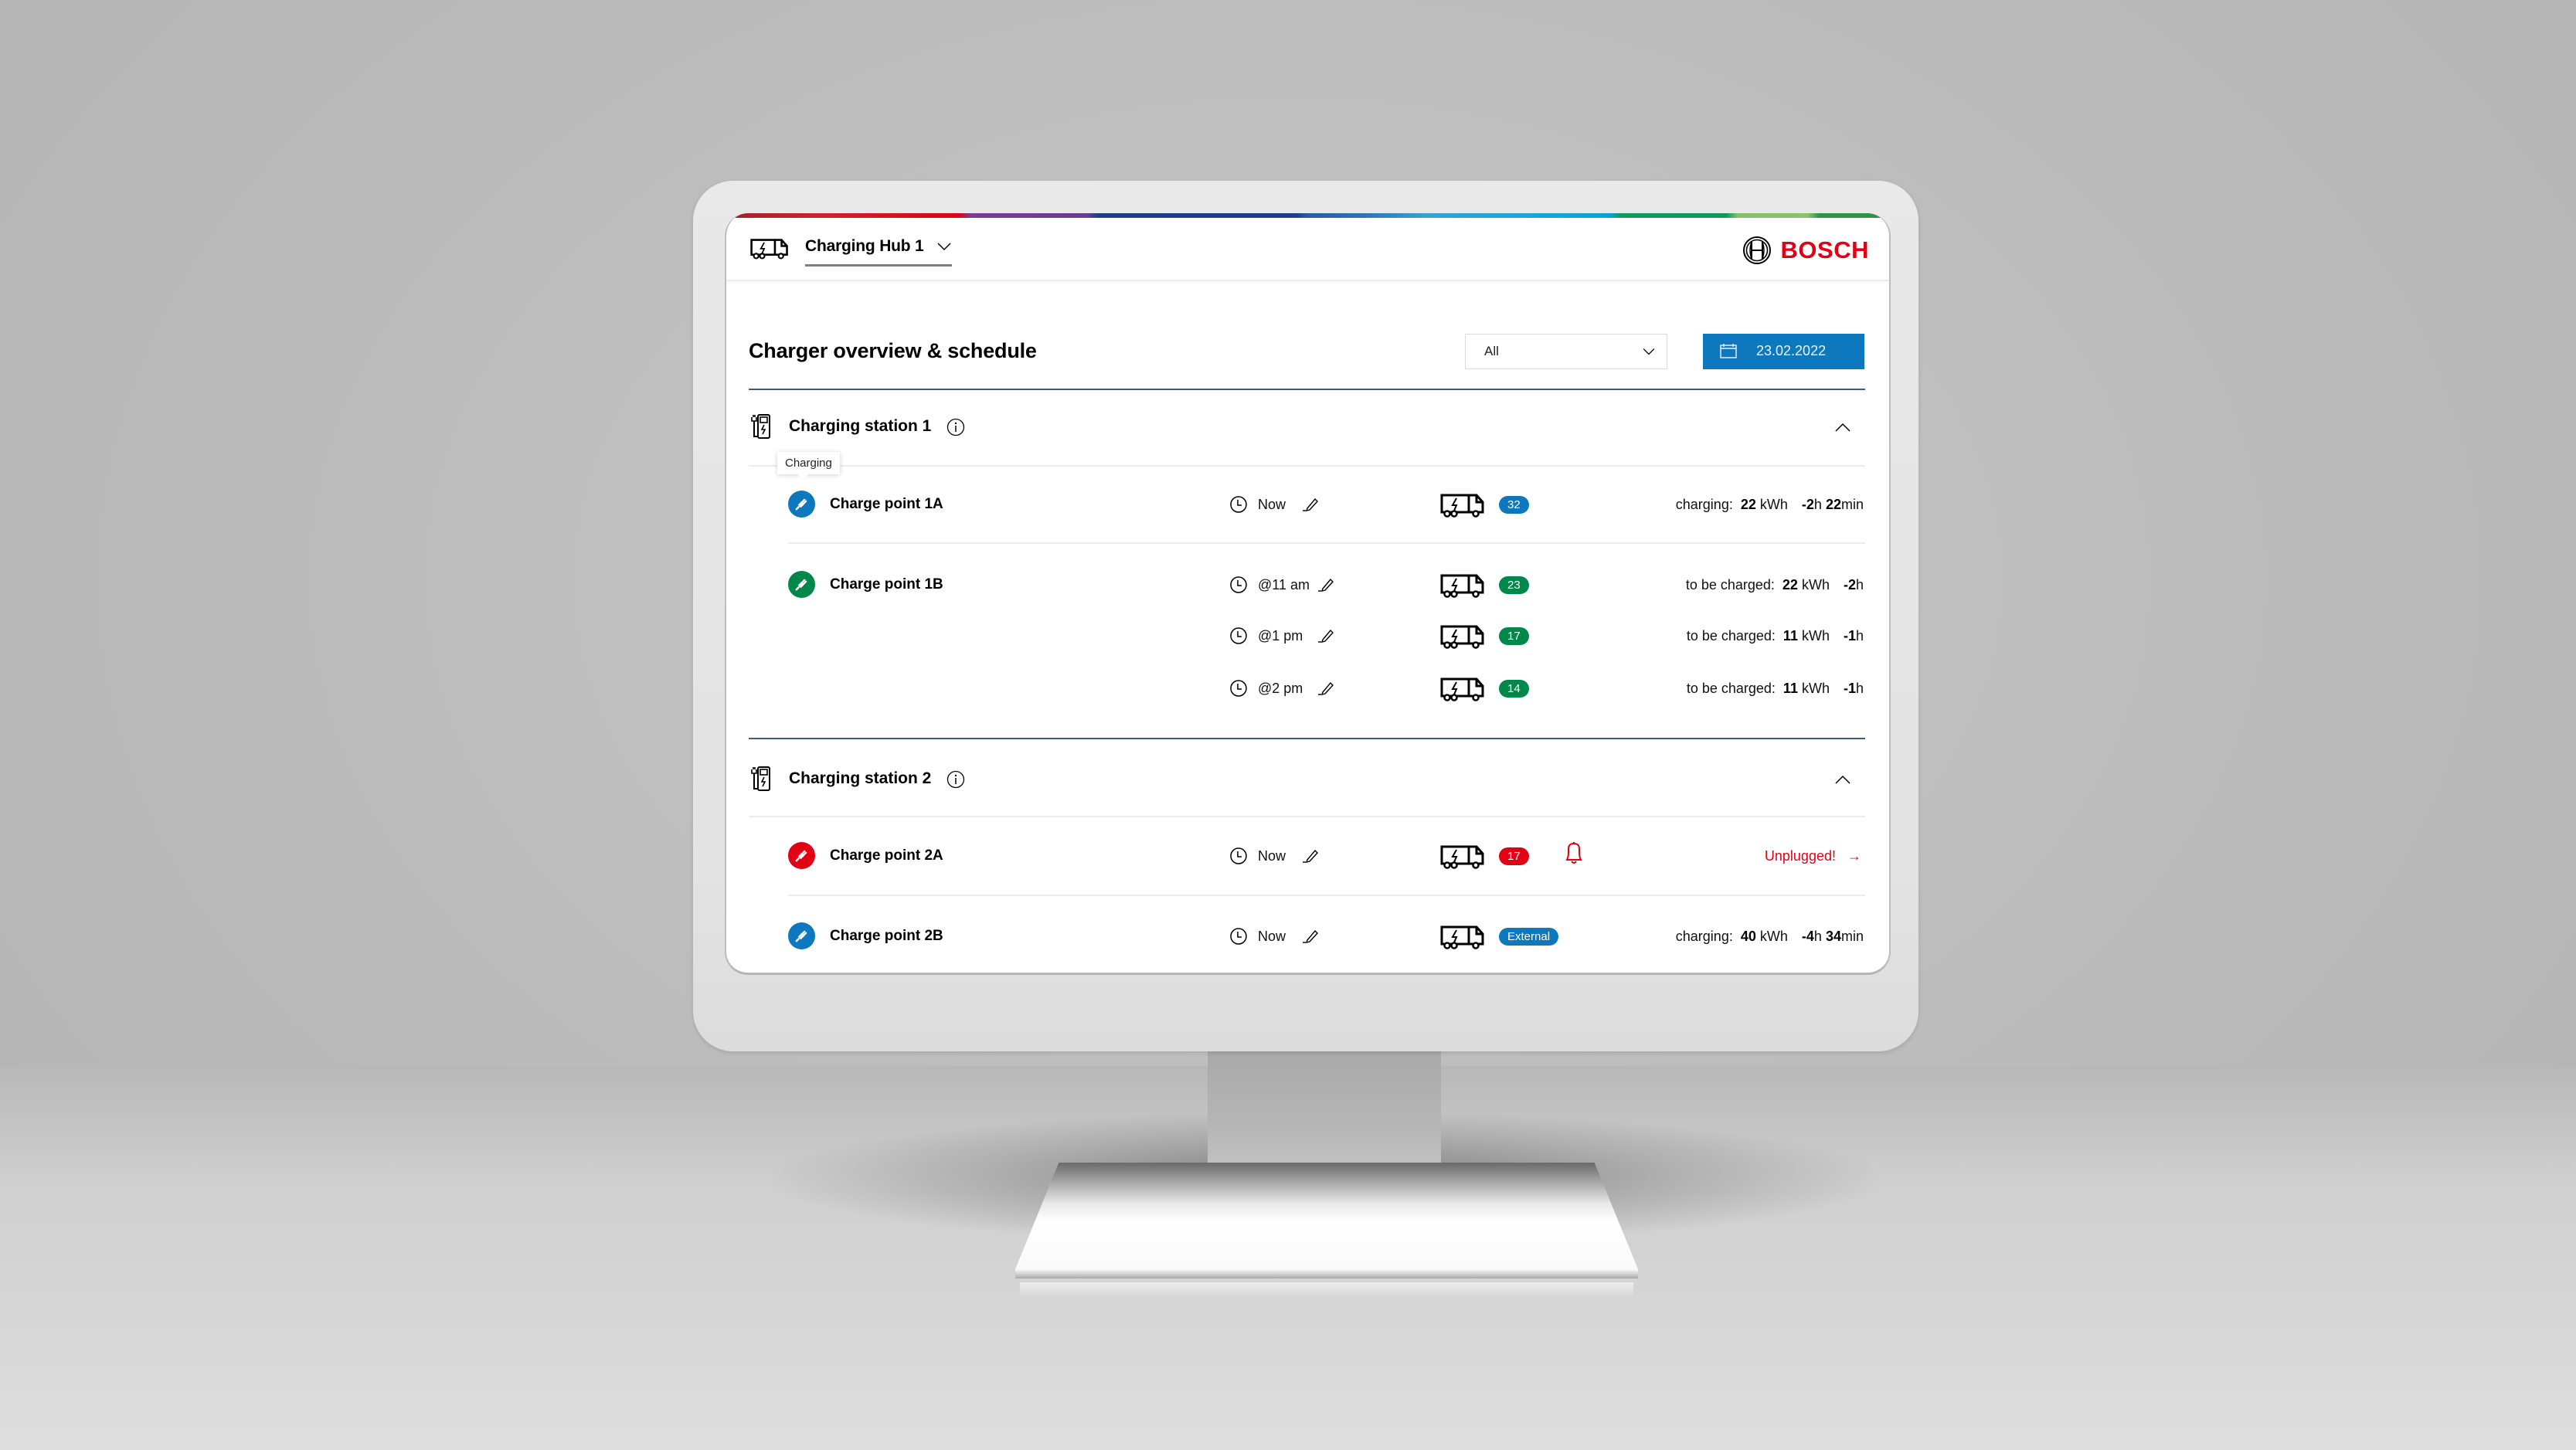 This screenshot has width=2576, height=1450. I want to click on schedule-time: @11 am, so click(1284, 585).